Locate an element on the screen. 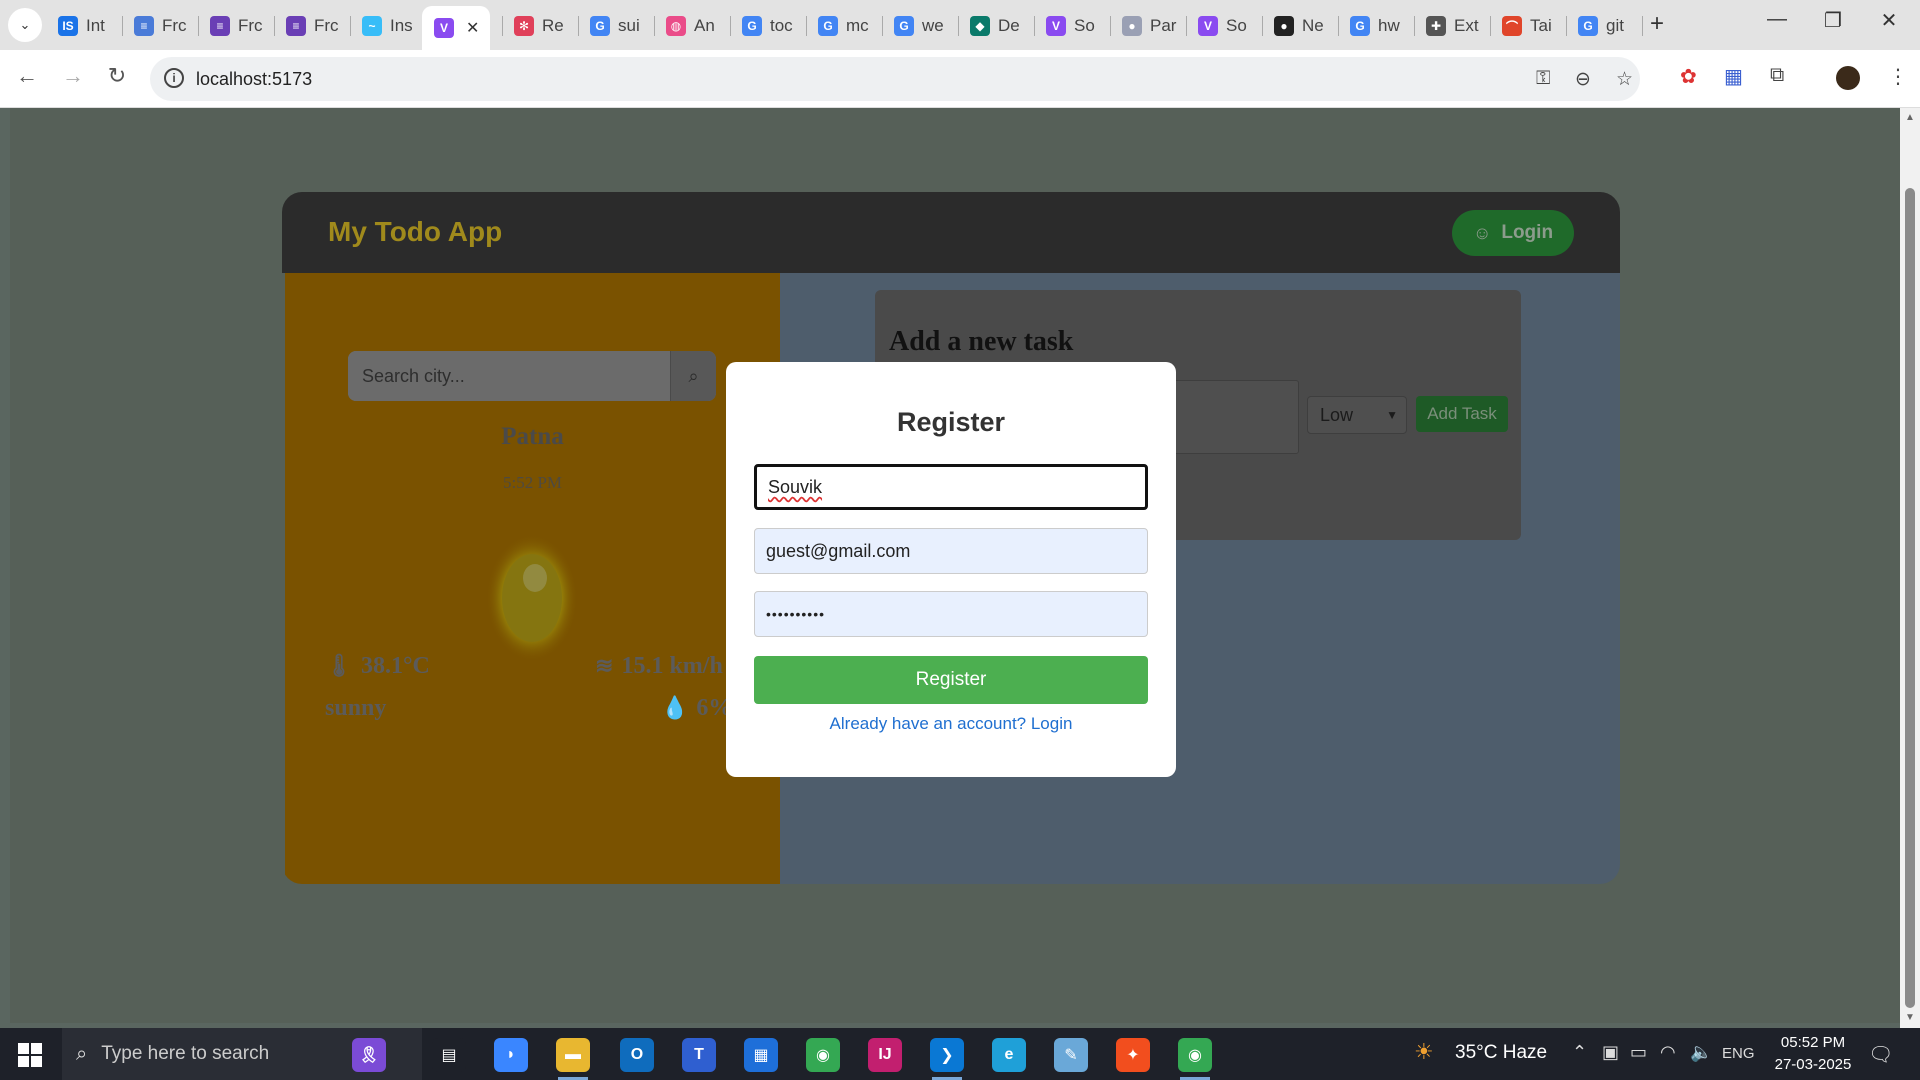 Image resolution: width=1920 pixels, height=1080 pixels. taskbar-weather: 35°C Haze is located at coordinates (1501, 1053).